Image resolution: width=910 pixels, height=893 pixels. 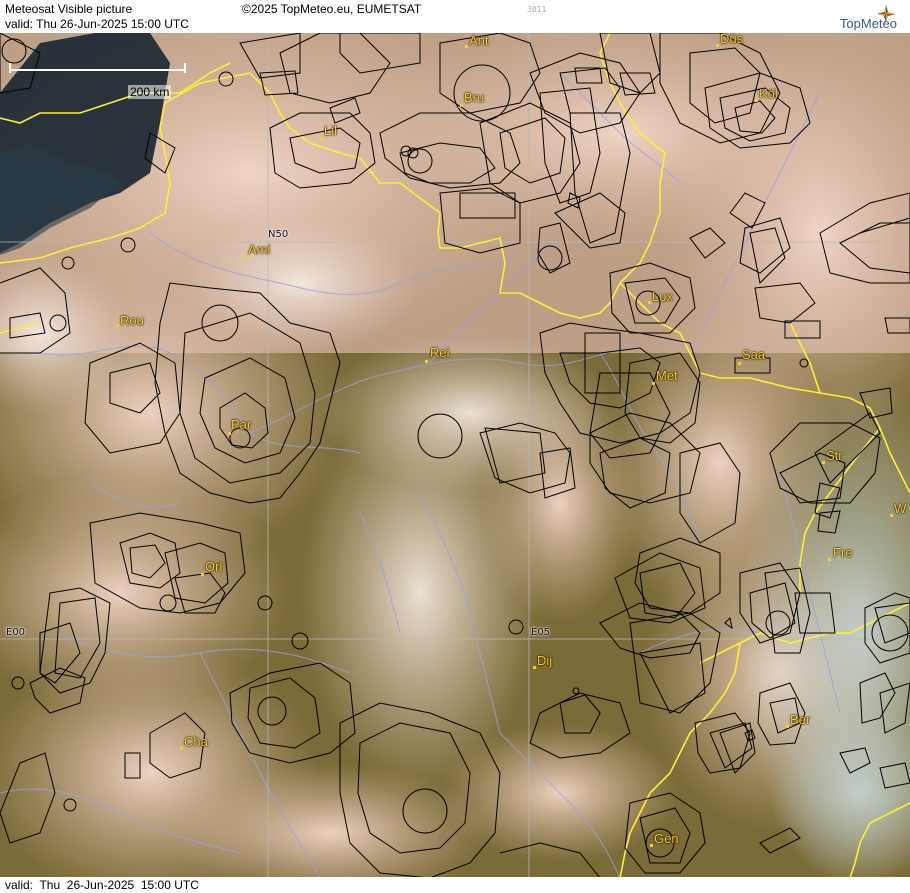 I want to click on city-label-str: Str, so click(x=834, y=455).